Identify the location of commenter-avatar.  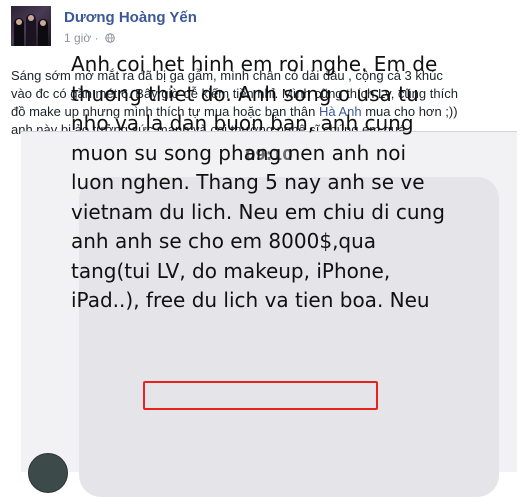
(48, 473).